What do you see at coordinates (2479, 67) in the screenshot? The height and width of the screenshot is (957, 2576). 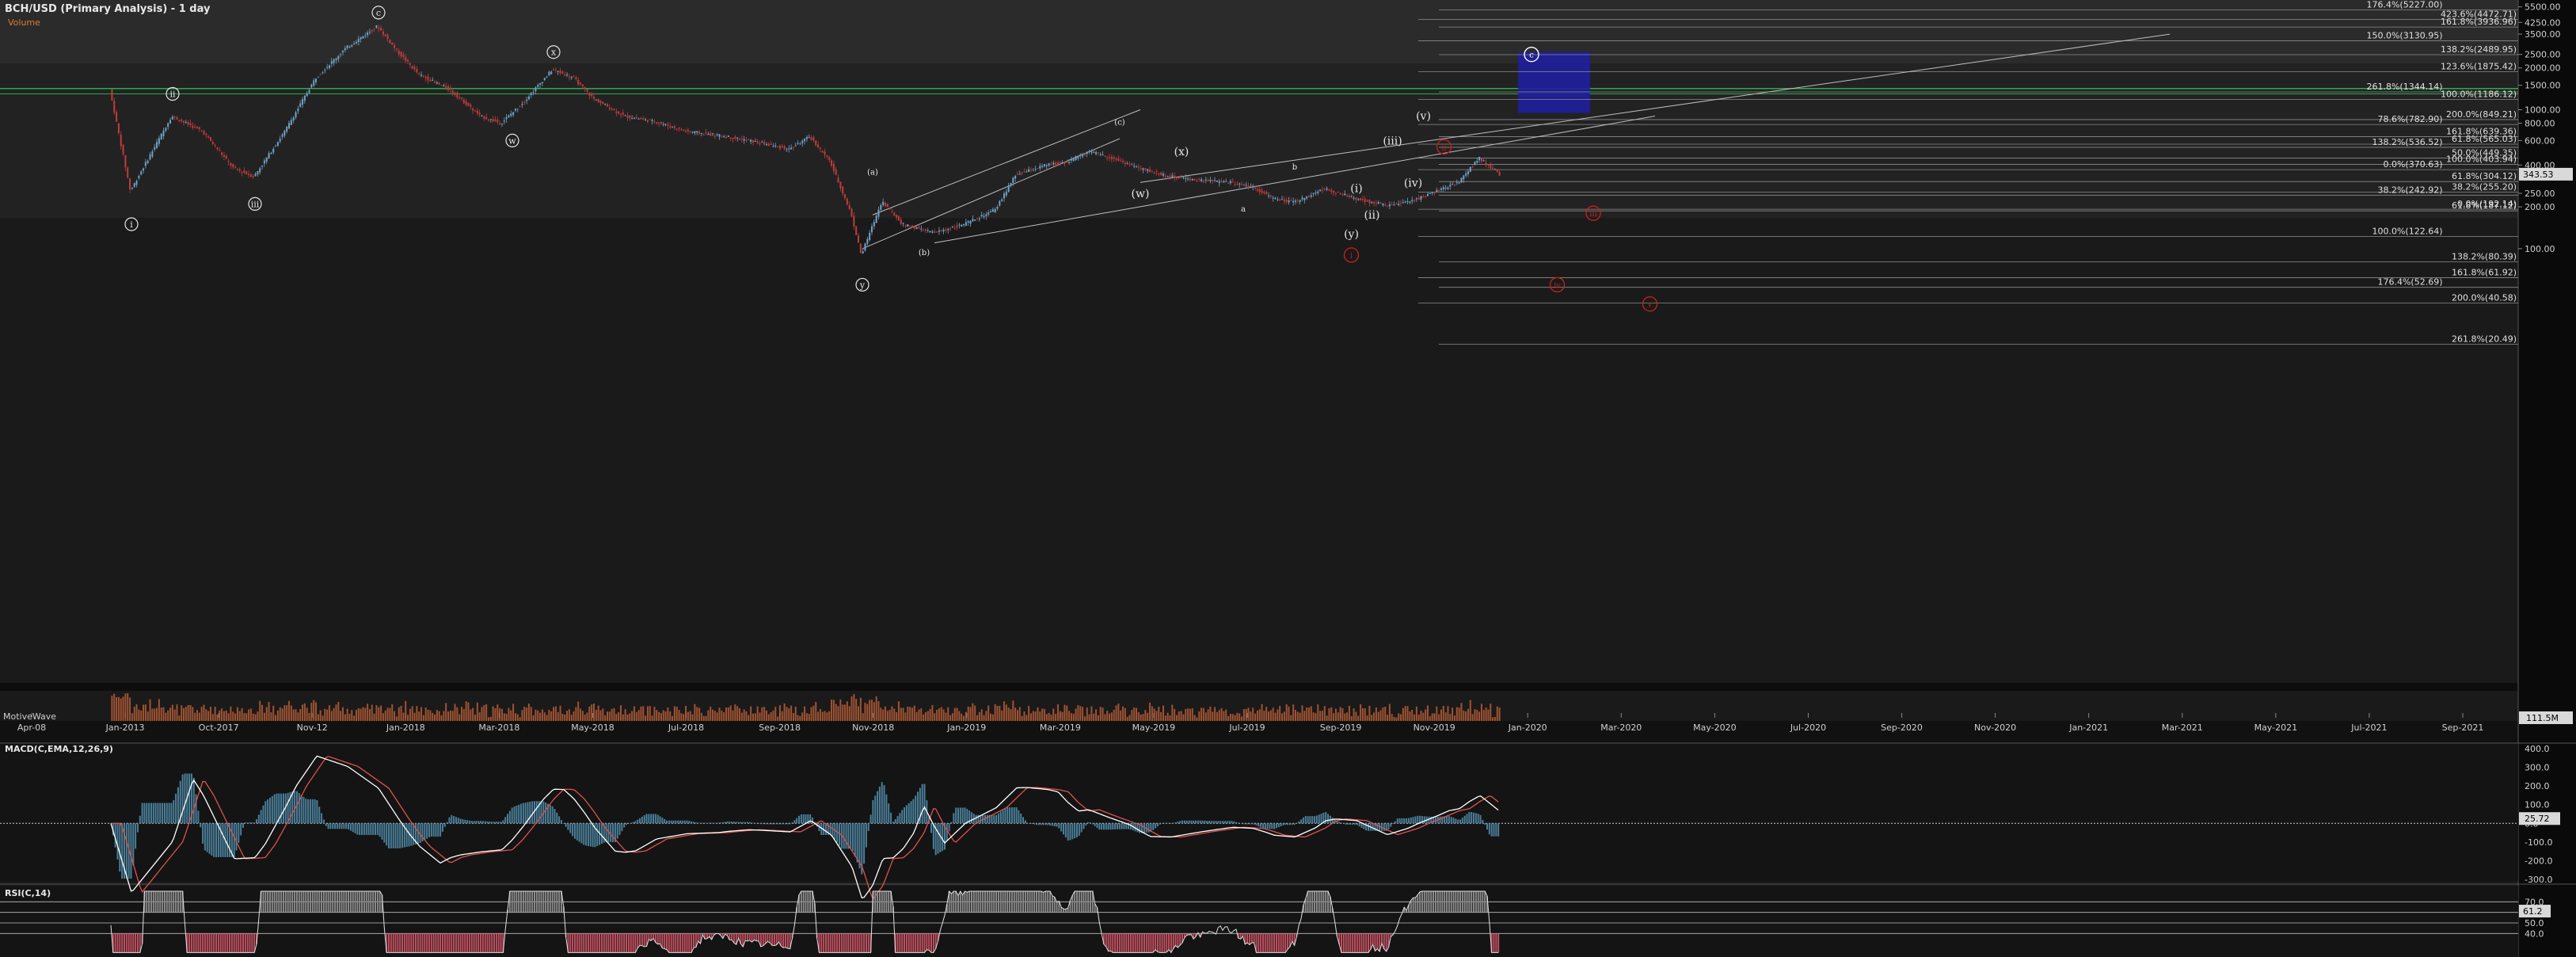 I see `fib-level-label: 123.6%(1875.42)` at bounding box center [2479, 67].